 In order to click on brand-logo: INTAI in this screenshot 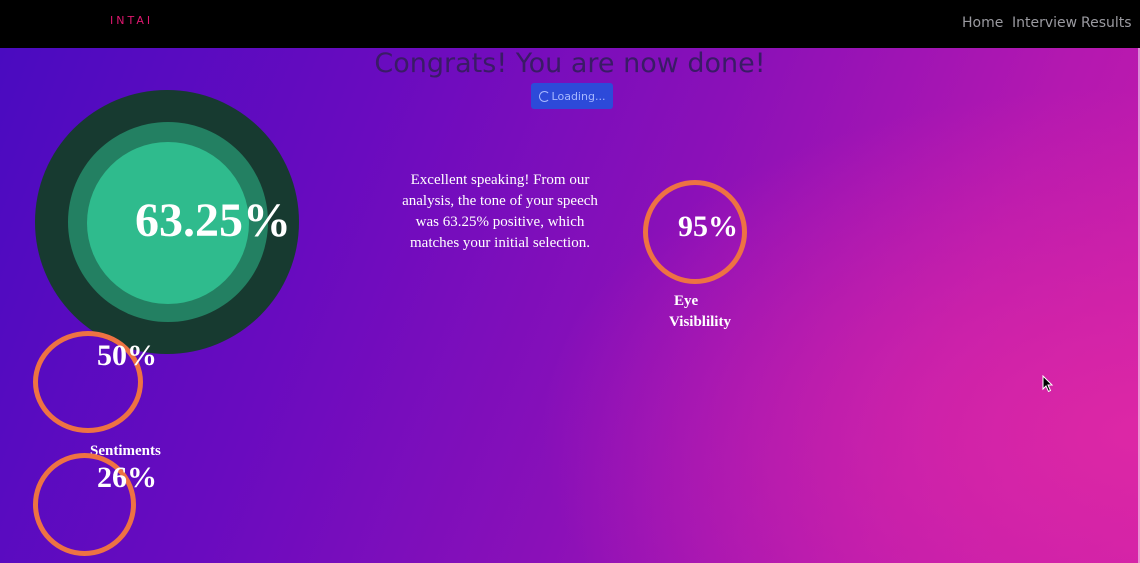, I will do `click(131, 20)`.